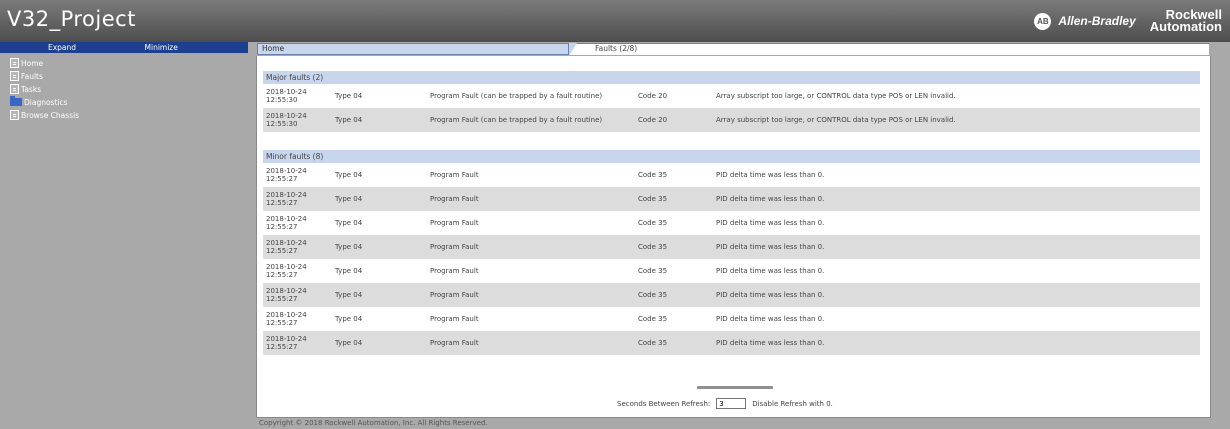  Describe the element at coordinates (31, 89) in the screenshot. I see `sidebar-item-label: Tasks` at that location.